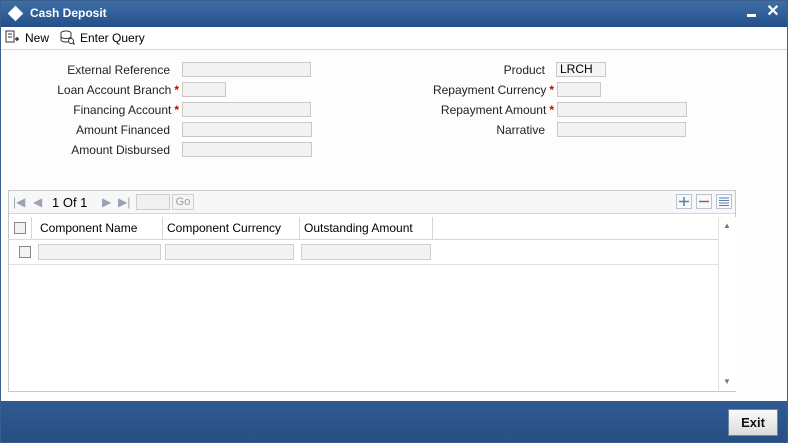 The height and width of the screenshot is (443, 788). I want to click on new-label: New, so click(37, 38).